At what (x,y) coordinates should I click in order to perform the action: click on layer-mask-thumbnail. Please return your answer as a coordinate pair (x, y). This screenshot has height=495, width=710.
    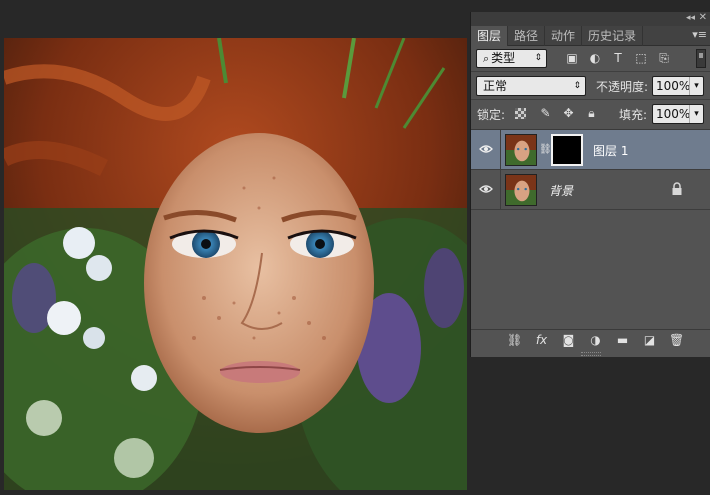
    Looking at the image, I should click on (567, 150).